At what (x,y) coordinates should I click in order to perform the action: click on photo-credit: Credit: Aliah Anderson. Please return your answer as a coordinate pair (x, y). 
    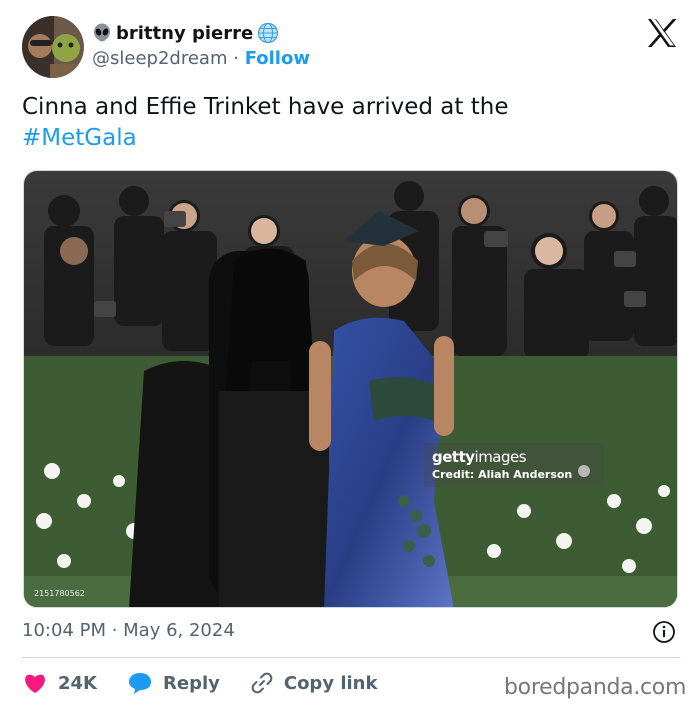
    Looking at the image, I should click on (502, 474).